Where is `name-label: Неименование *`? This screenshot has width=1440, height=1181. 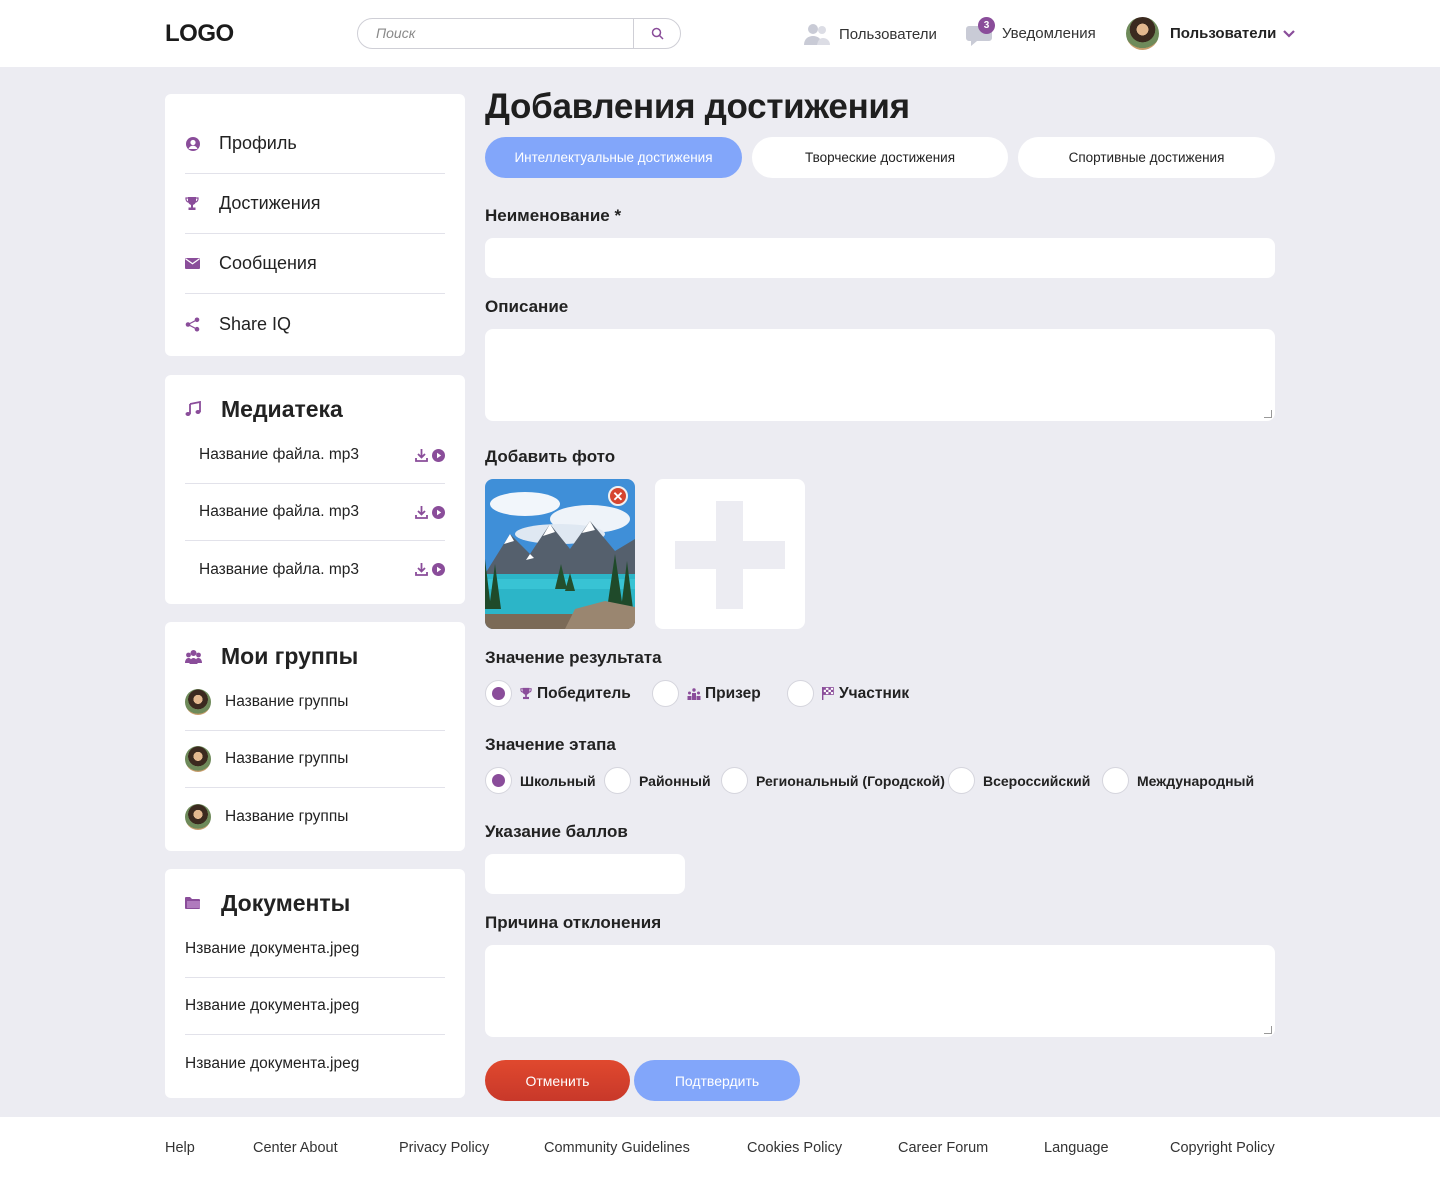
name-label: Неименование * is located at coordinates (553, 215).